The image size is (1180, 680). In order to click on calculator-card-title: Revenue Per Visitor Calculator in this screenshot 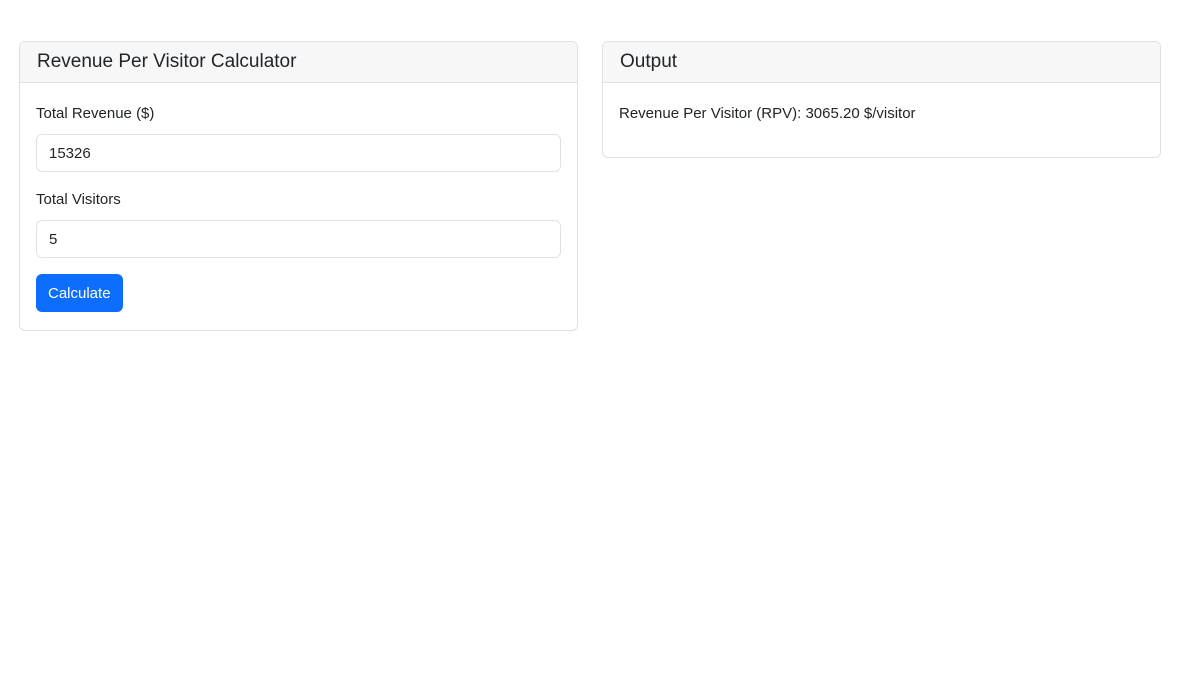, I will do `click(298, 62)`.